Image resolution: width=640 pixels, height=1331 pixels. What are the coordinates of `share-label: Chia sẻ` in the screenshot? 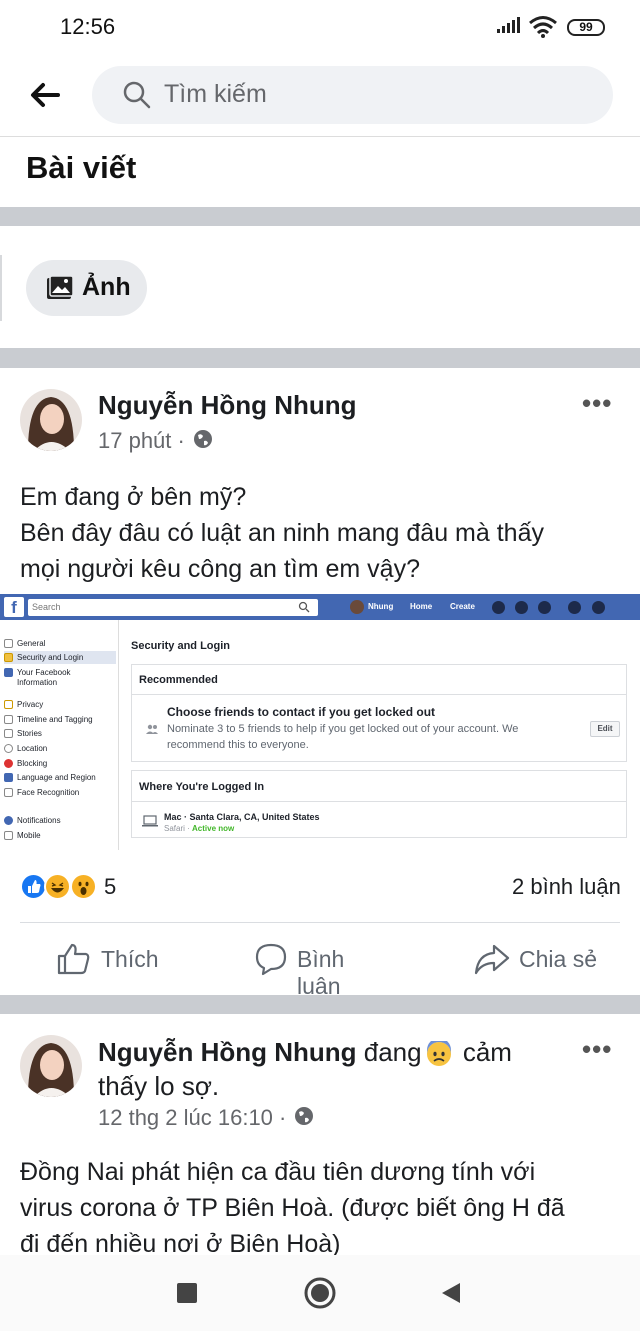 It's located at (558, 959).